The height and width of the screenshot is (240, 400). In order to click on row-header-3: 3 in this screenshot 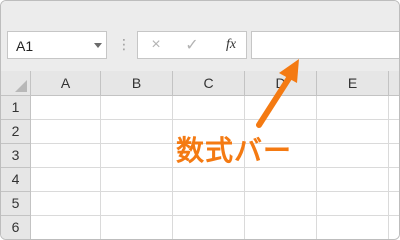, I will do `click(16, 156)`.